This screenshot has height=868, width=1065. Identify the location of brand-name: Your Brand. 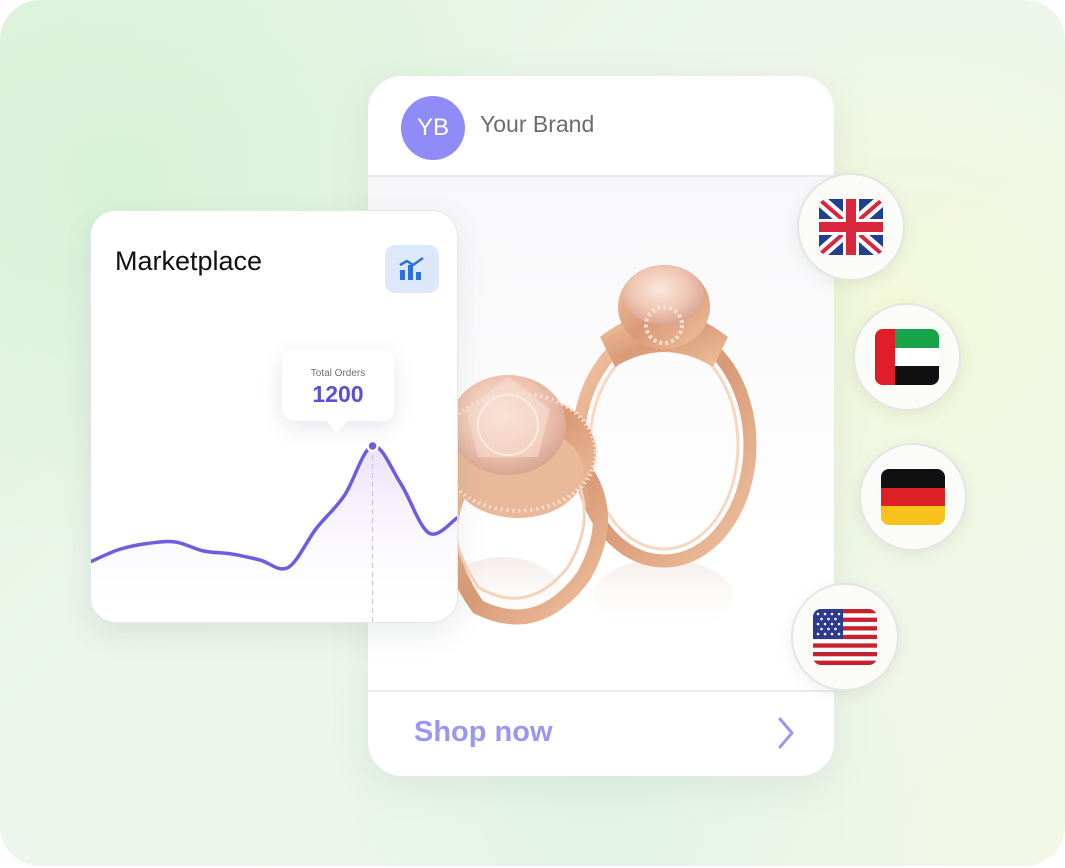
(537, 124).